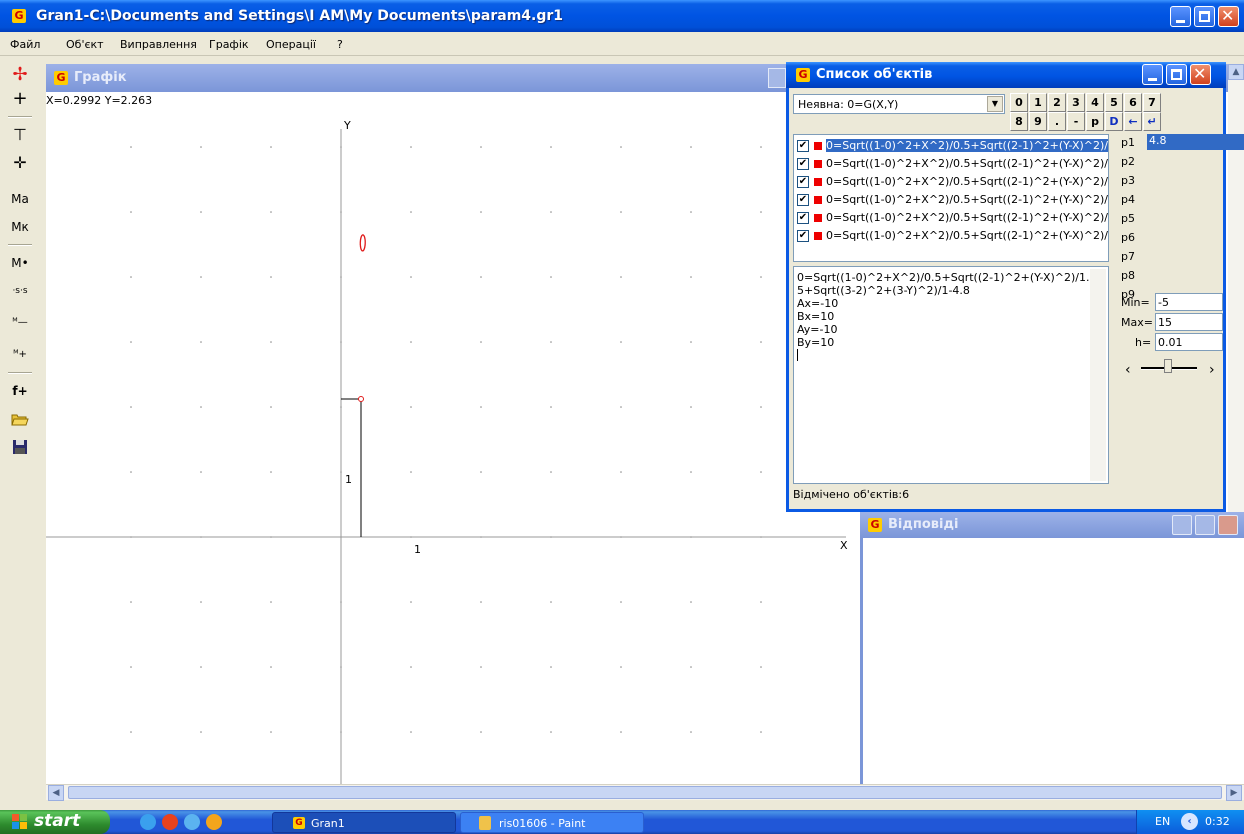  I want to click on minimize-icon, so click(1152, 79).